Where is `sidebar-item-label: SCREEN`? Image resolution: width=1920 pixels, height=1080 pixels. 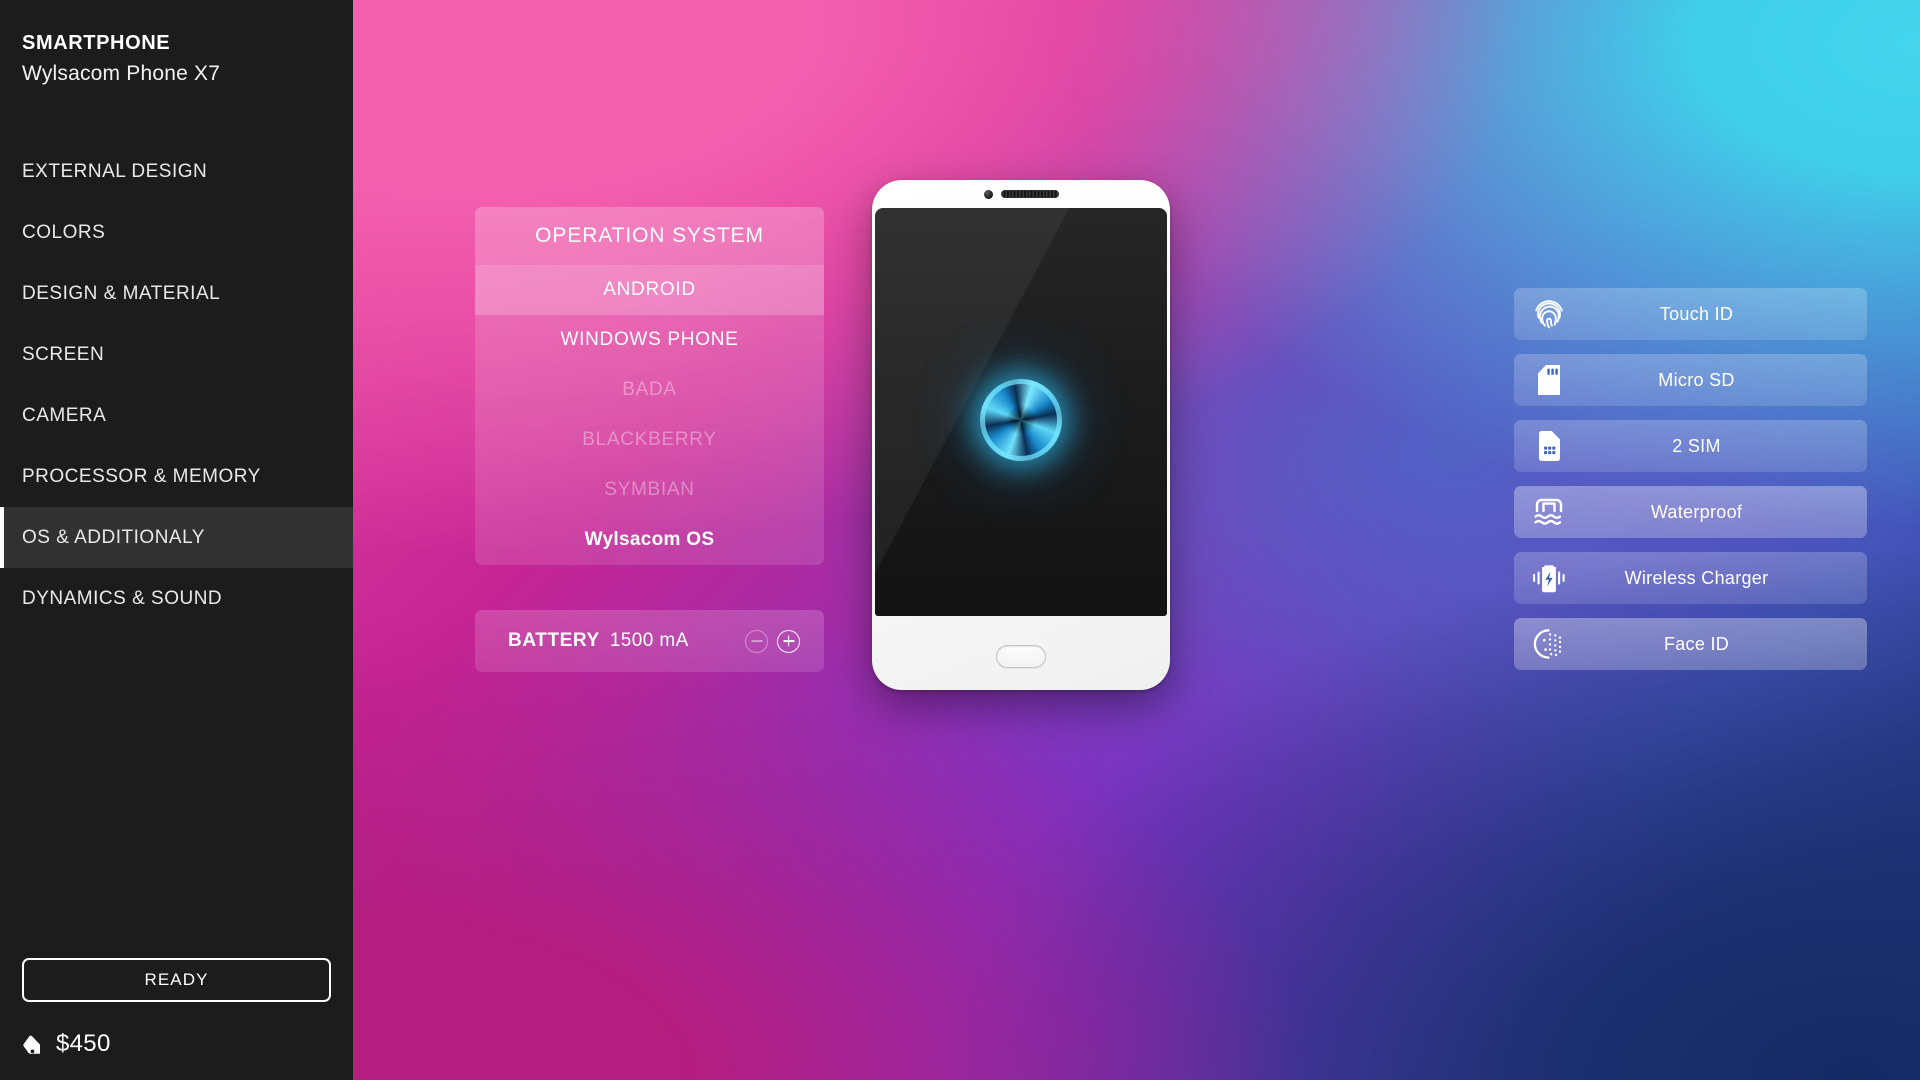 sidebar-item-label: SCREEN is located at coordinates (63, 354).